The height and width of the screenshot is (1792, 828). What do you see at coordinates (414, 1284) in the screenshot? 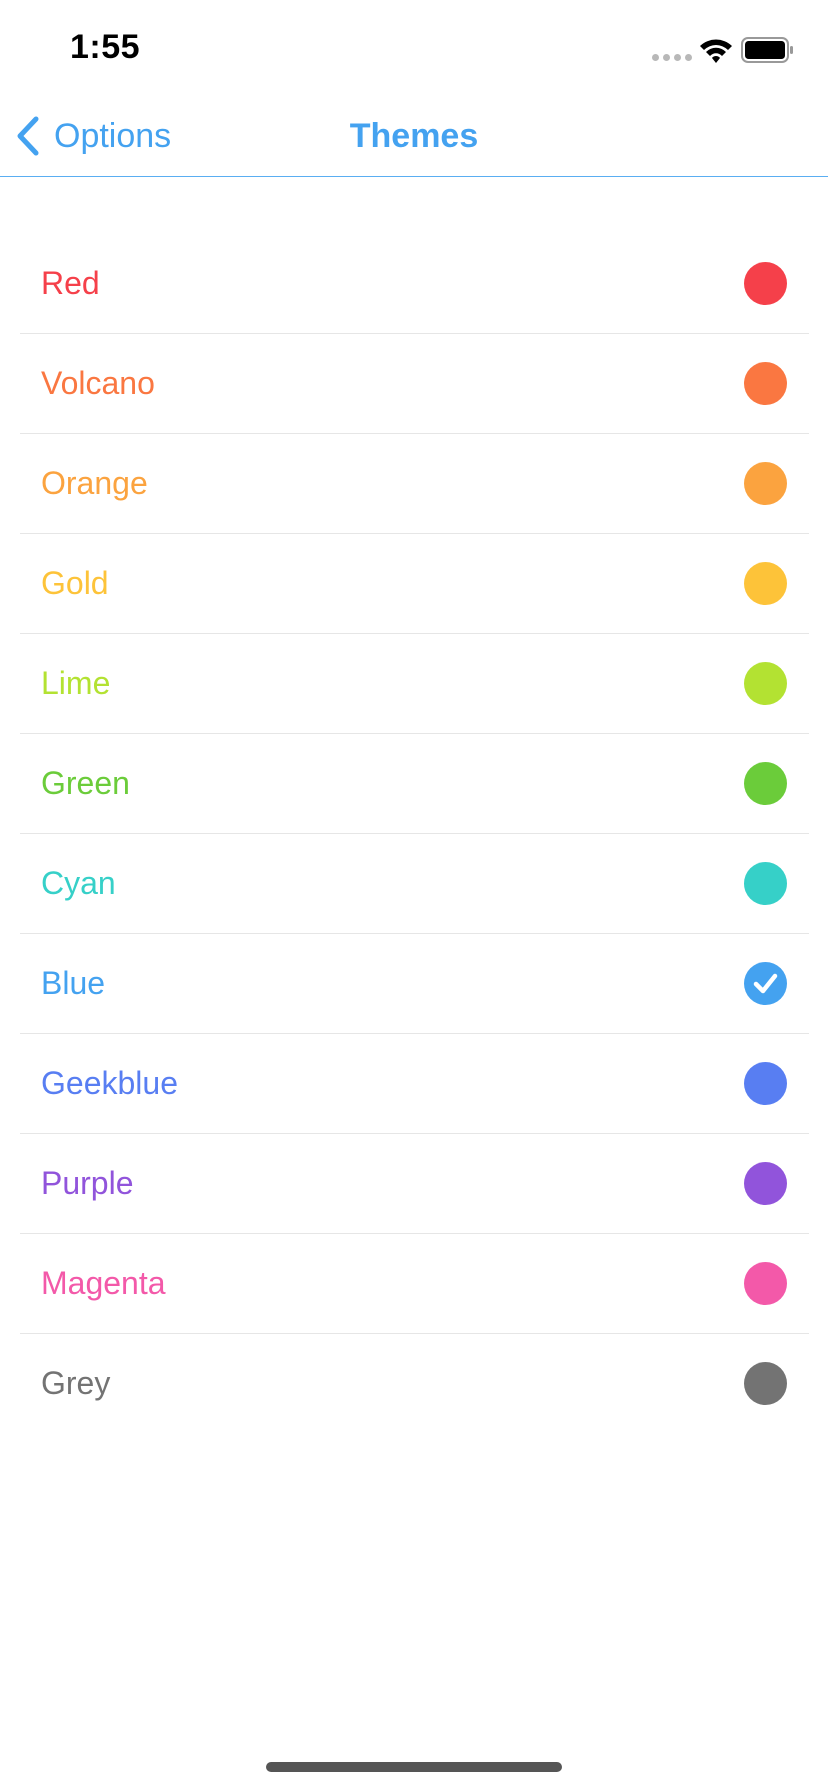
I see `theme-row-magenta: Magenta` at bounding box center [414, 1284].